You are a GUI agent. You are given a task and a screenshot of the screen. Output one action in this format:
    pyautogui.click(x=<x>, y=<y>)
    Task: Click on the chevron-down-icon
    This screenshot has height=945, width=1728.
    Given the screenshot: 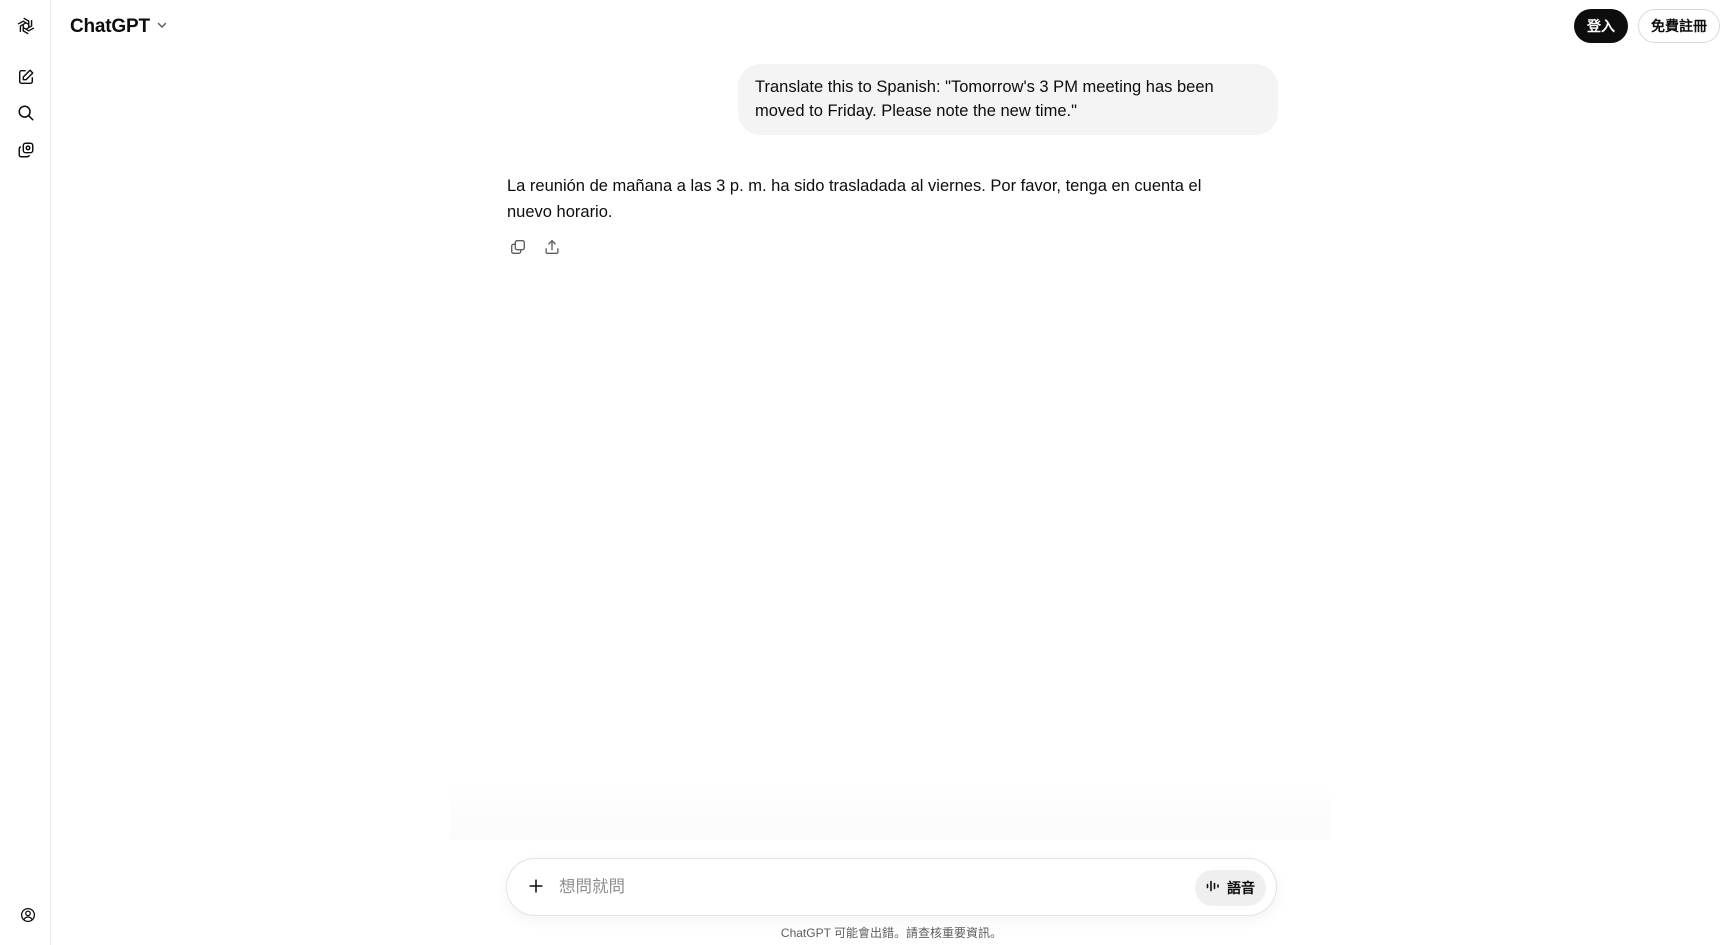 What is the action you would take?
    pyautogui.click(x=162, y=27)
    